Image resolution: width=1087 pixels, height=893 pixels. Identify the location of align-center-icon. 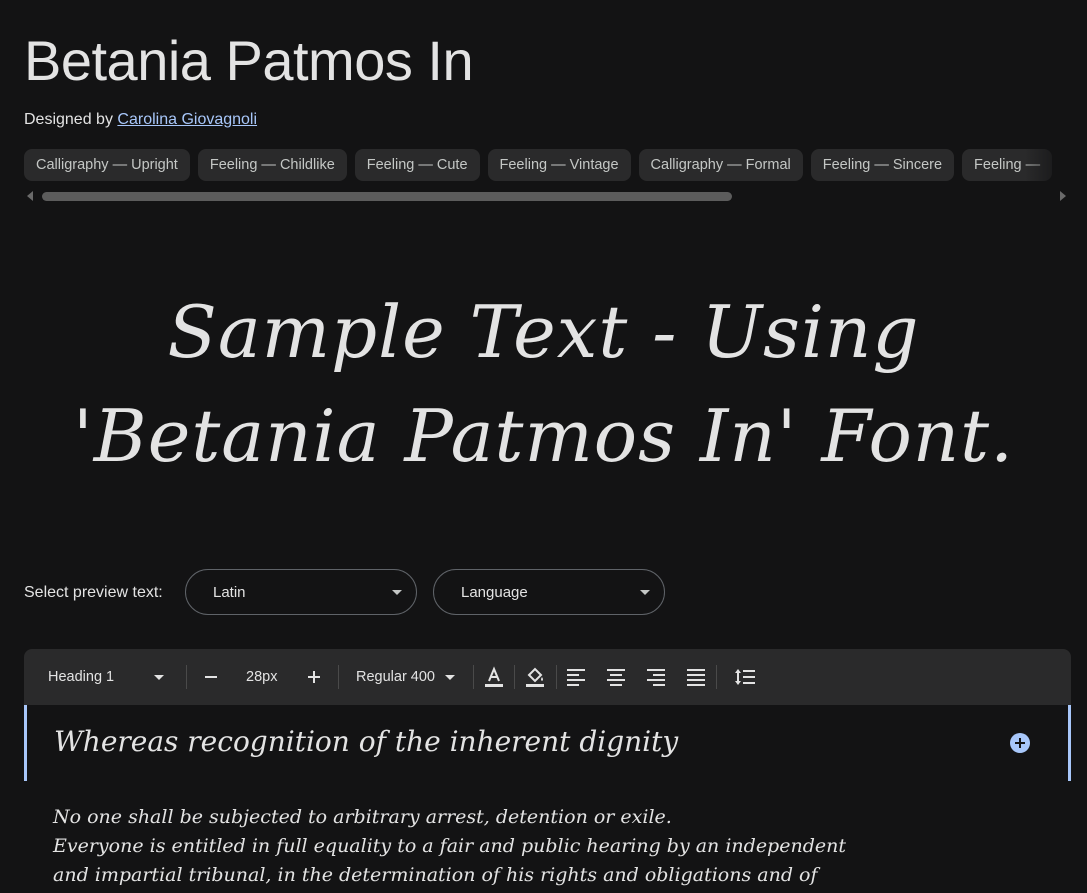
(616, 677).